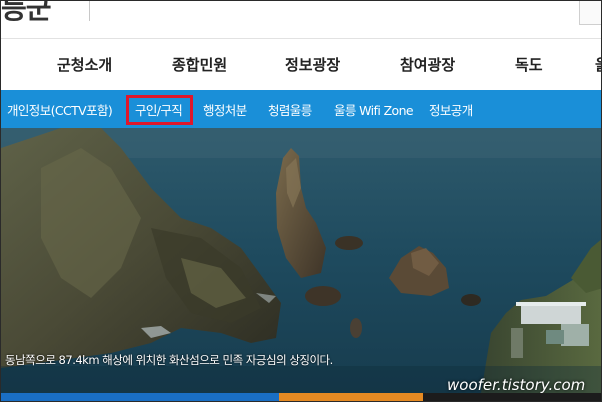 The image size is (602, 402). What do you see at coordinates (427, 64) in the screenshot?
I see `main-nav-item-participation: 참여광장` at bounding box center [427, 64].